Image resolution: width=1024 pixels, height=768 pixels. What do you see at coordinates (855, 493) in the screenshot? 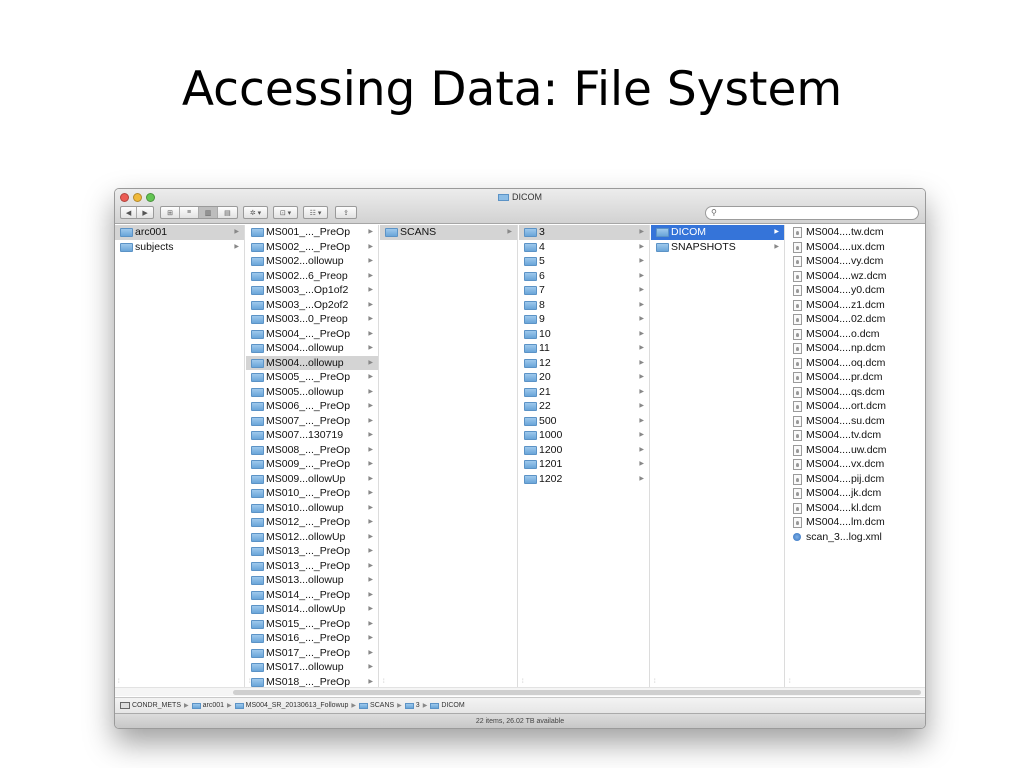
I see `file-item: MS004....jk.dcm` at bounding box center [855, 493].